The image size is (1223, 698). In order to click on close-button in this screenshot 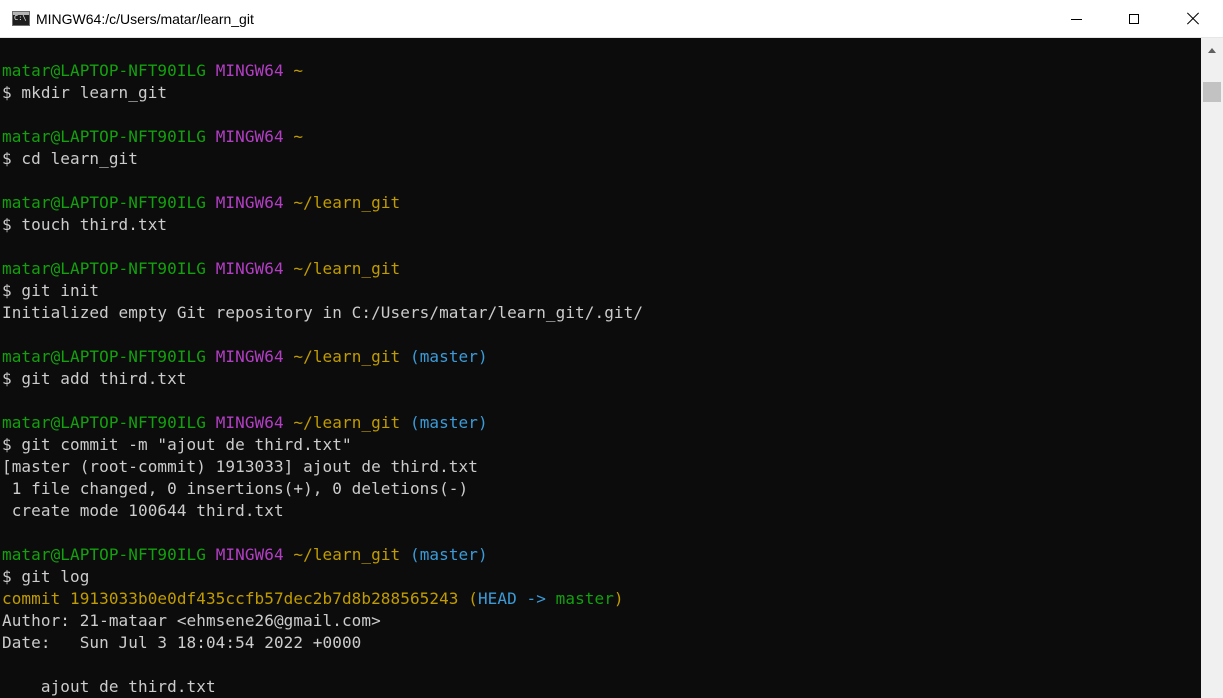, I will do `click(1193, 19)`.